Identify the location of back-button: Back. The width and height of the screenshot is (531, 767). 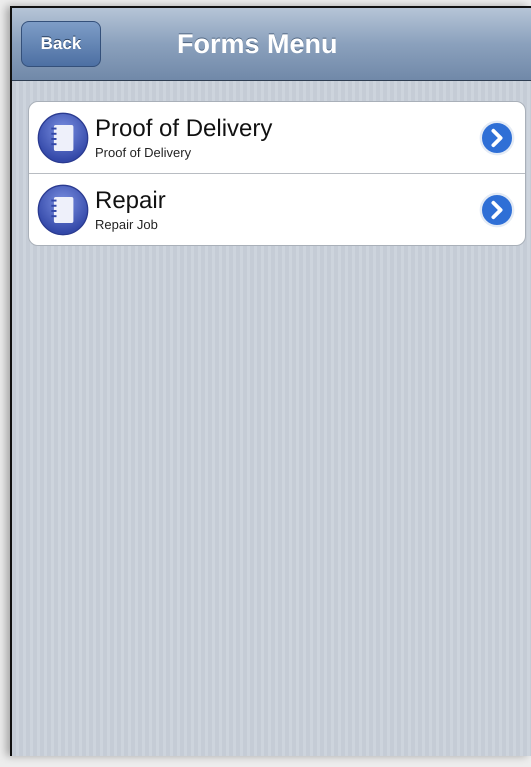
(61, 44).